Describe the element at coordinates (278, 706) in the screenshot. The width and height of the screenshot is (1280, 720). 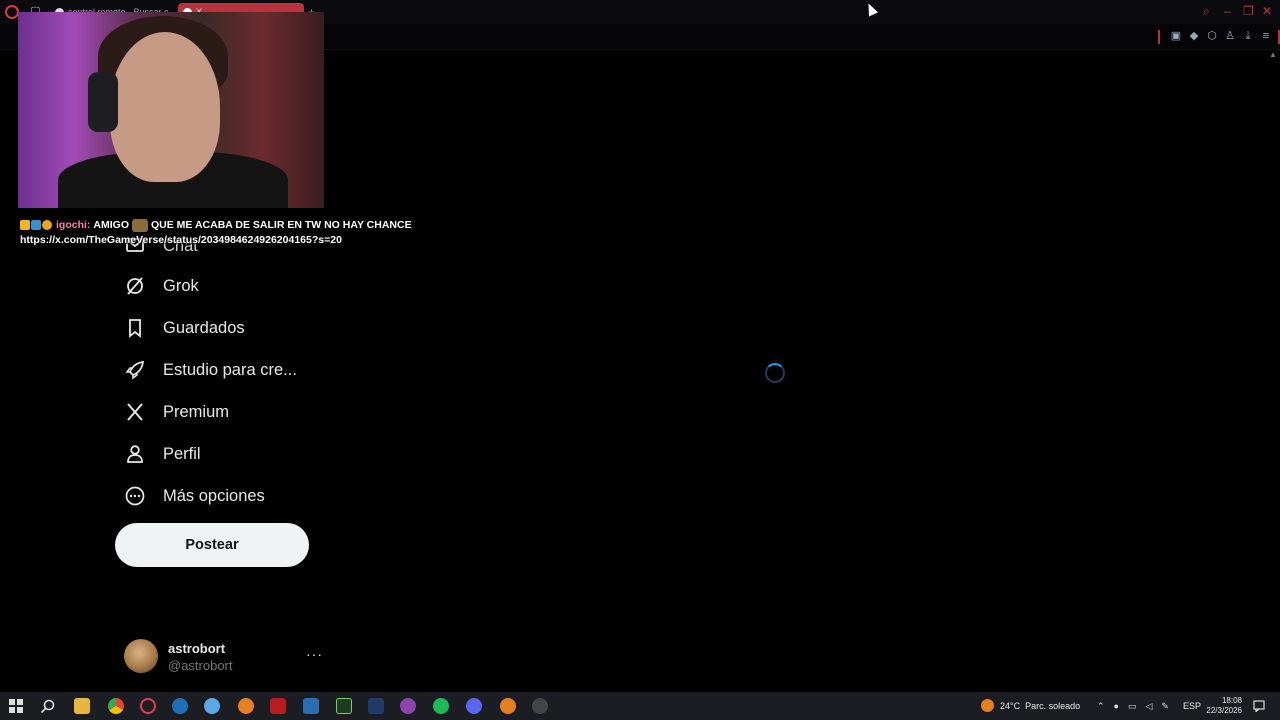
I see `media-app-icon` at that location.